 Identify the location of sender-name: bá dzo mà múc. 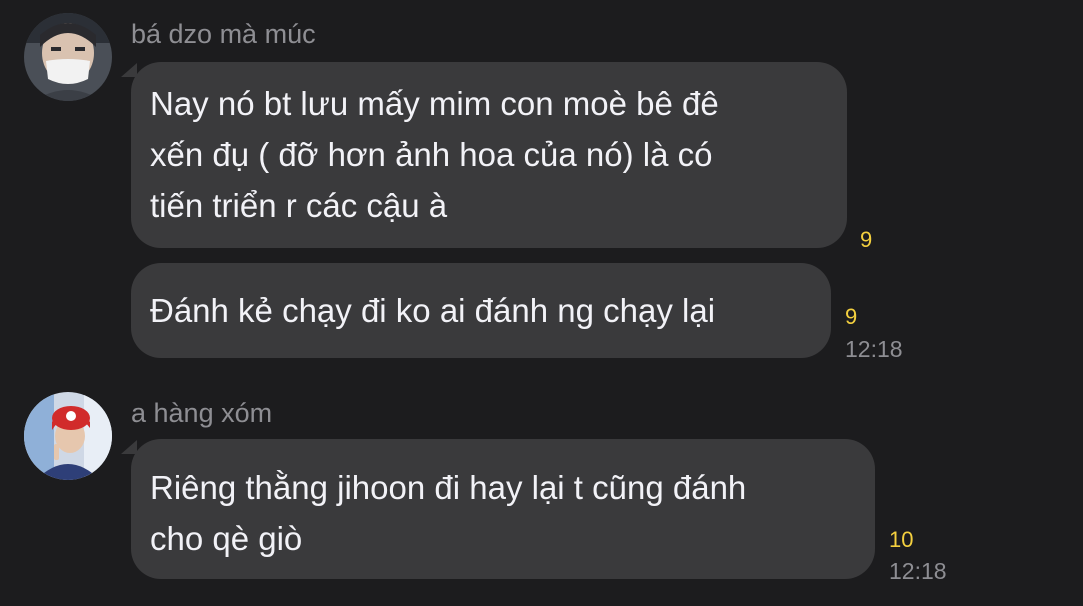
(223, 34).